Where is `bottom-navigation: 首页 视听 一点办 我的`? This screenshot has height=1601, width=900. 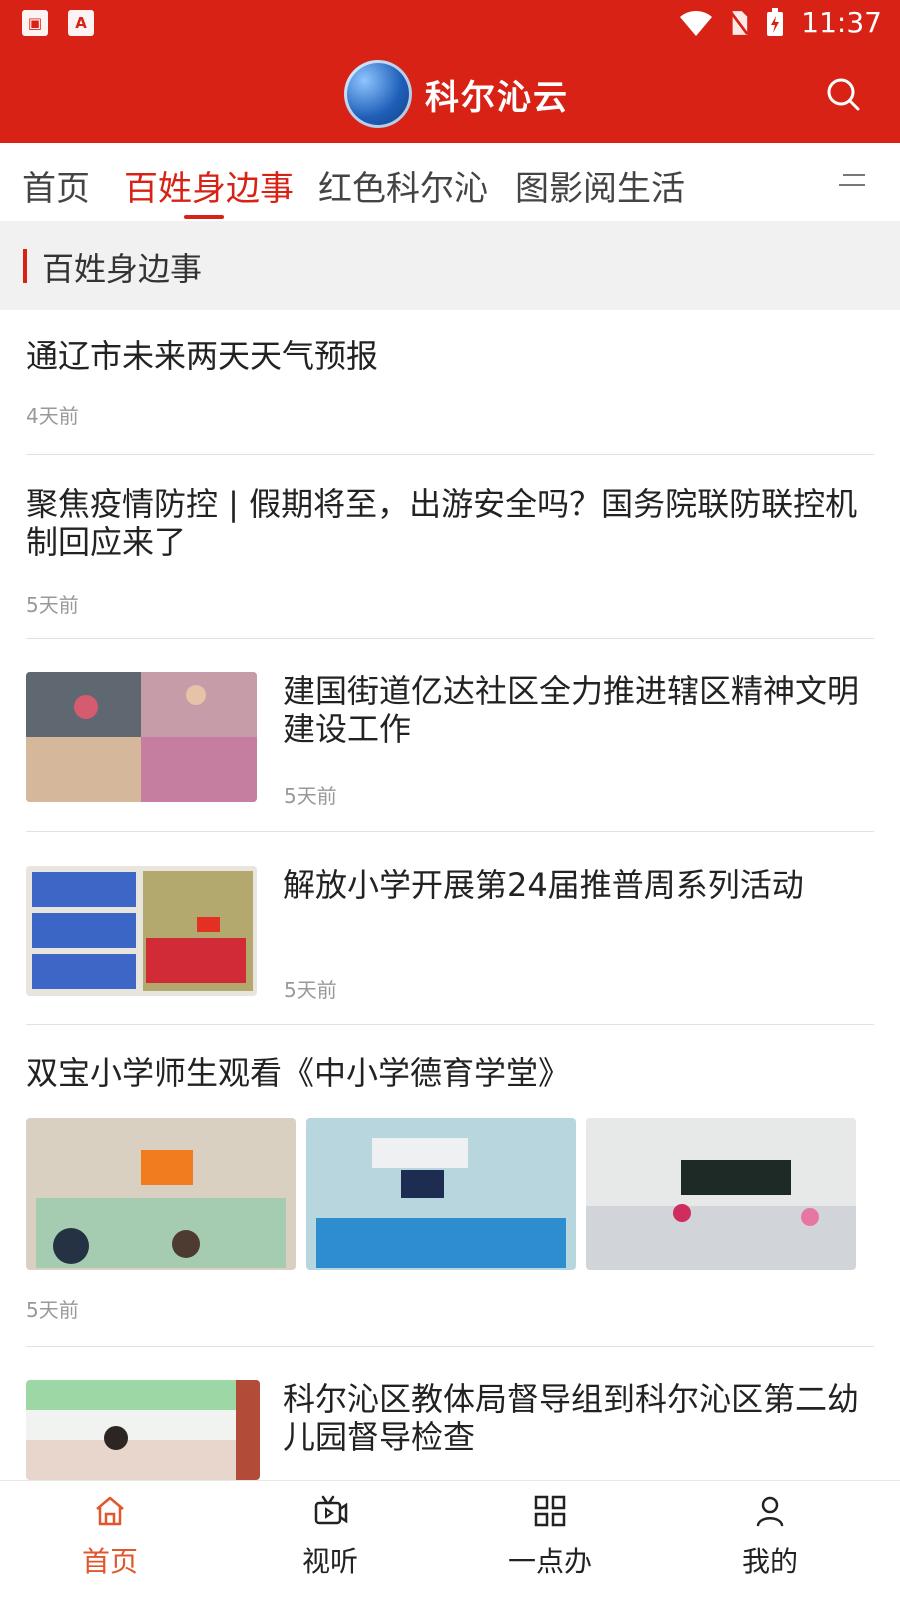 bottom-navigation: 首页 视听 一点办 我的 is located at coordinates (450, 1540).